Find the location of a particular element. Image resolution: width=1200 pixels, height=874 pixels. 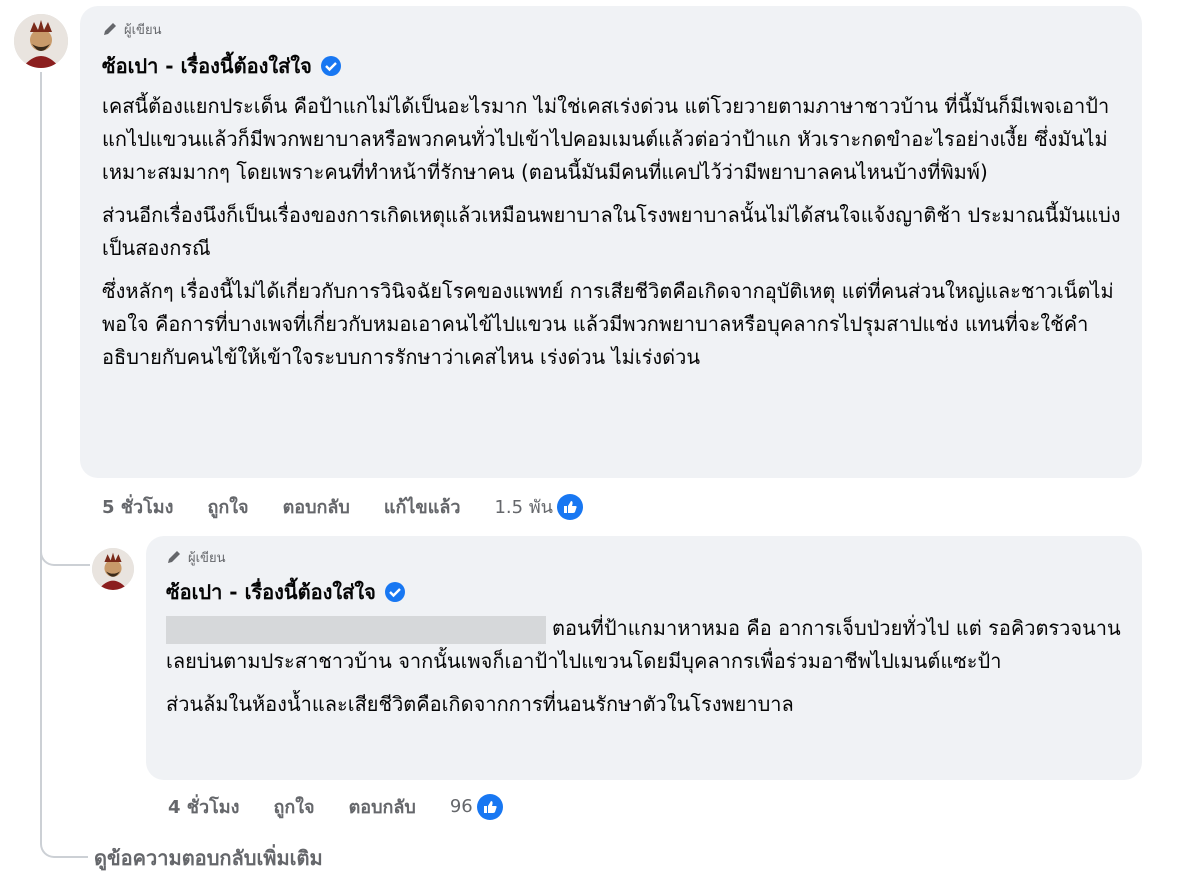

like-button: ถูกใจ is located at coordinates (227, 506).